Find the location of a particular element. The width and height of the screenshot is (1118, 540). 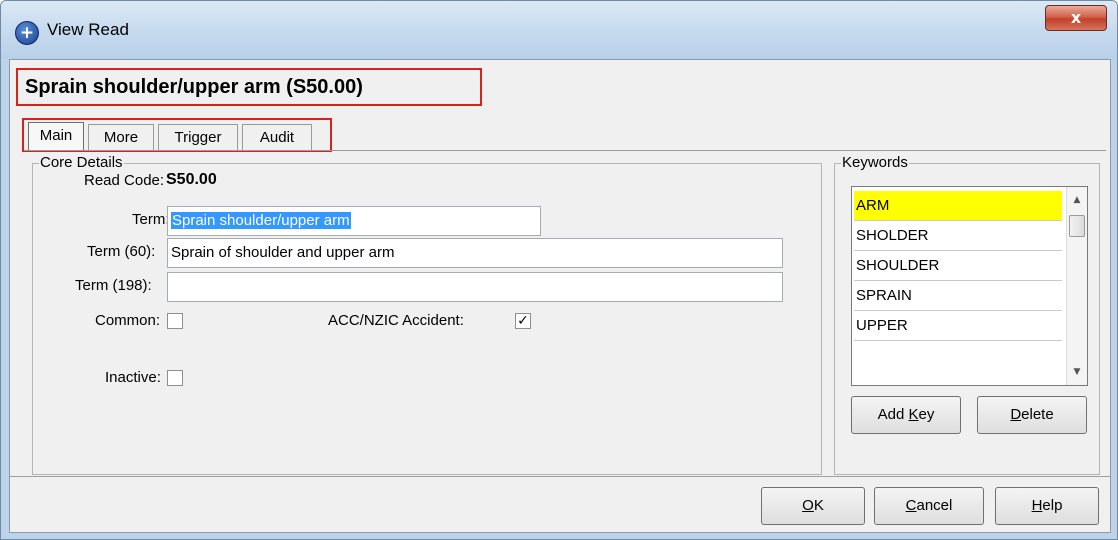

ok-mnemonic: O is located at coordinates (808, 505).